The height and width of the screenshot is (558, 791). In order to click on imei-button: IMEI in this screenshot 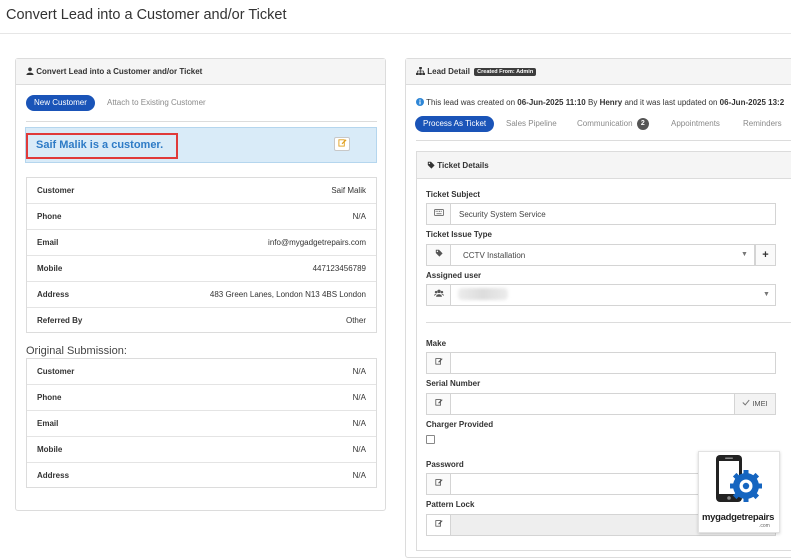, I will do `click(755, 404)`.